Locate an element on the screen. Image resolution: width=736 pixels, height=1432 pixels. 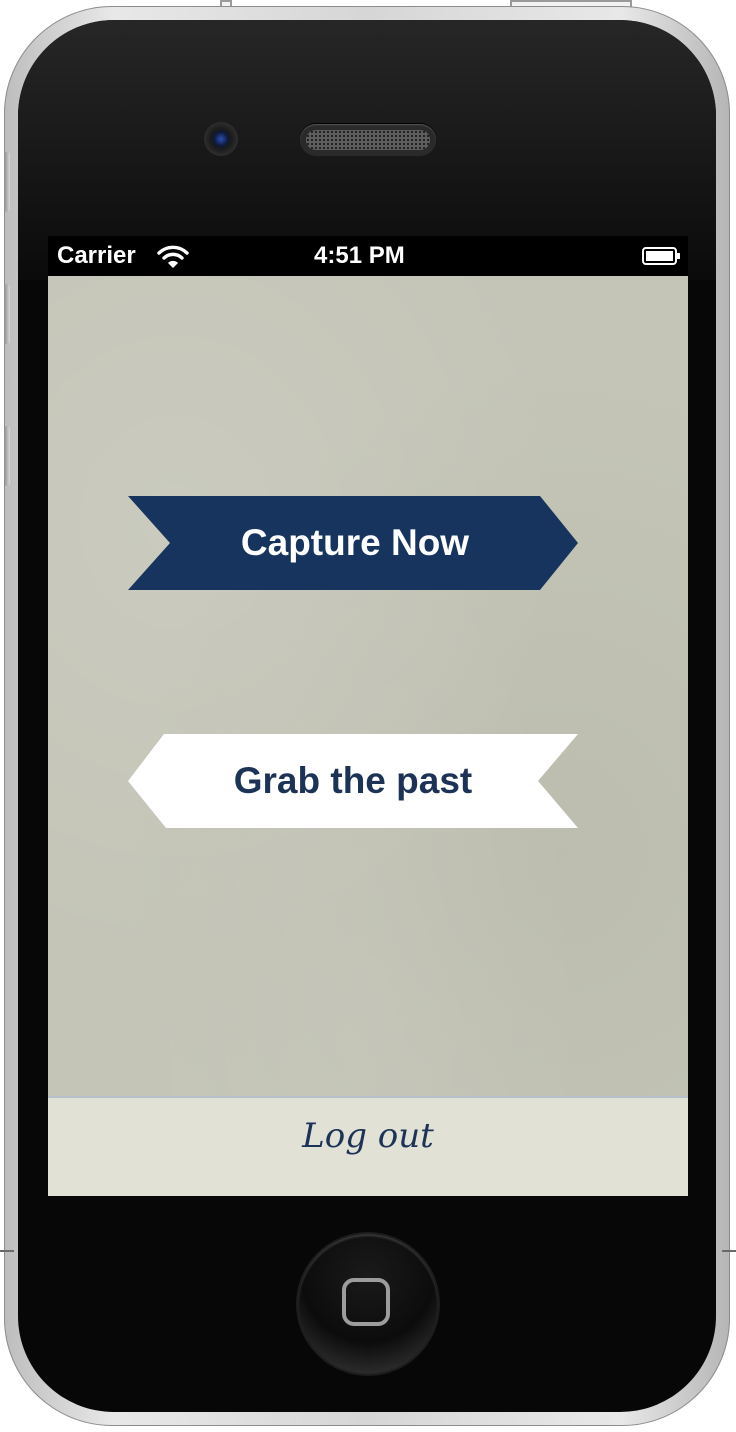
antenna-line-left is located at coordinates (7, 1251).